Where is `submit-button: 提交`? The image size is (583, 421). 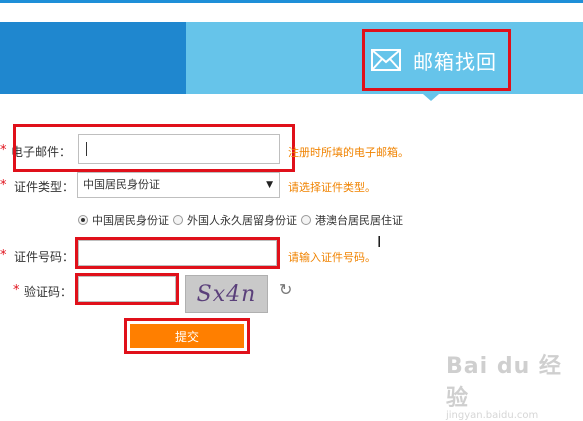
submit-button: 提交 is located at coordinates (187, 336).